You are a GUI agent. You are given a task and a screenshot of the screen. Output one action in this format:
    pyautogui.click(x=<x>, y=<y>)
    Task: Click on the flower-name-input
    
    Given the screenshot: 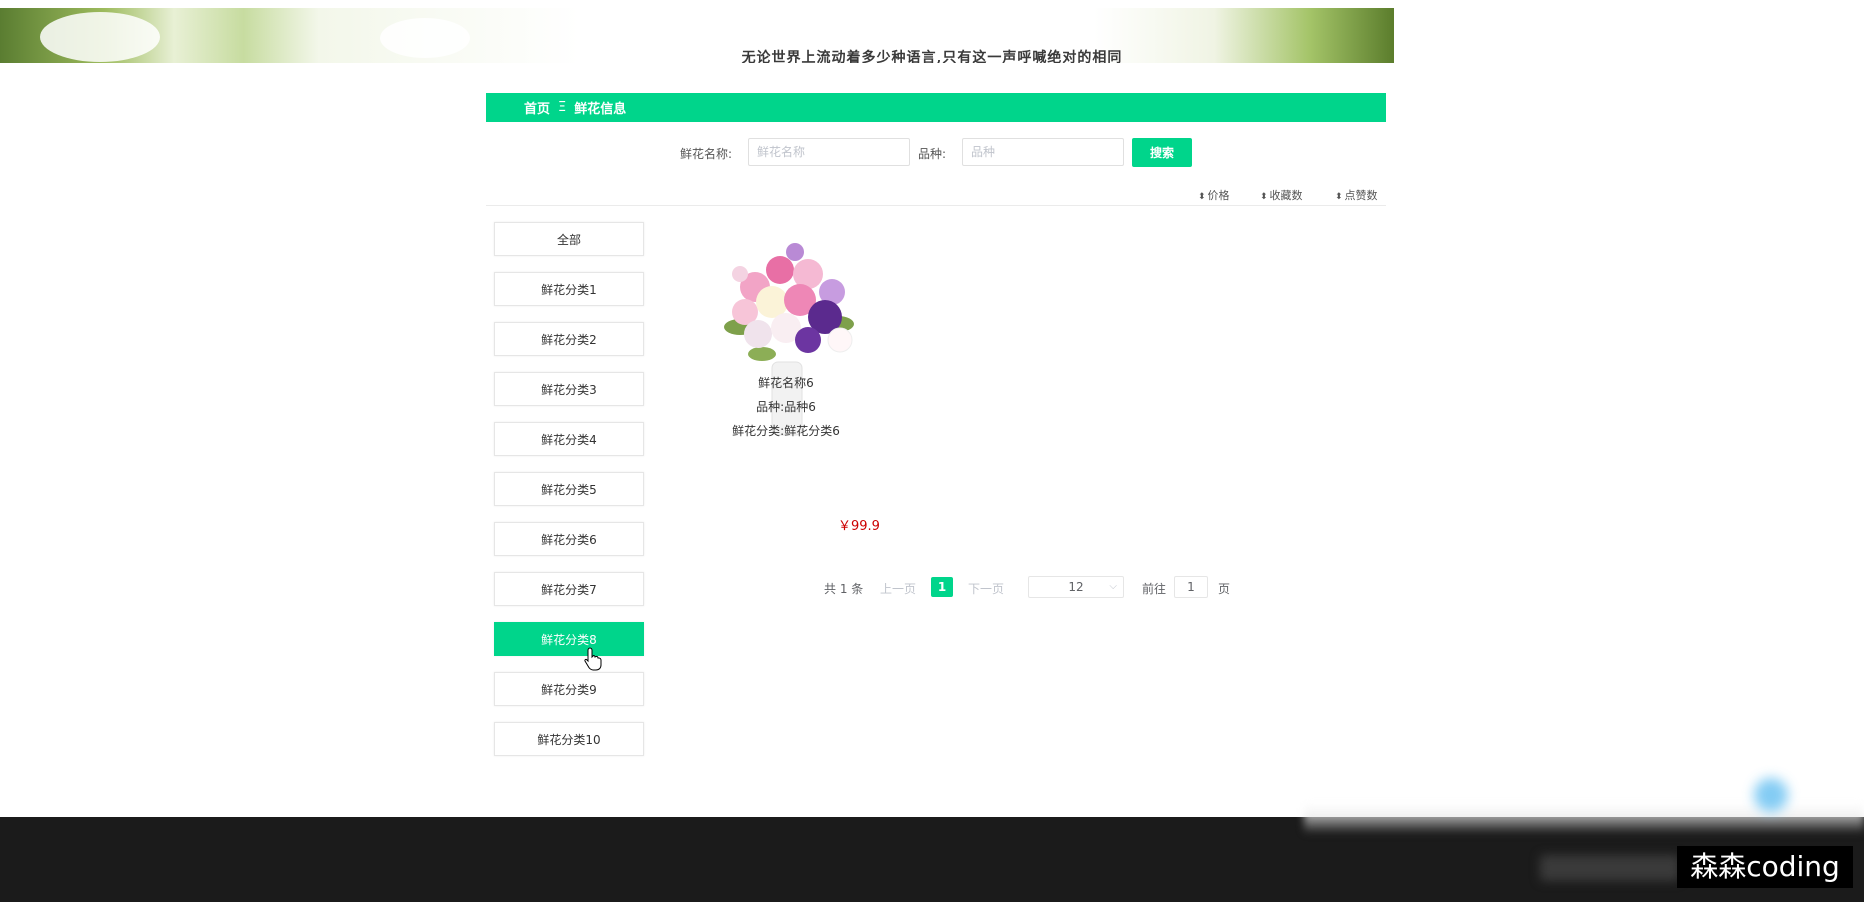 What is the action you would take?
    pyautogui.click(x=829, y=152)
    